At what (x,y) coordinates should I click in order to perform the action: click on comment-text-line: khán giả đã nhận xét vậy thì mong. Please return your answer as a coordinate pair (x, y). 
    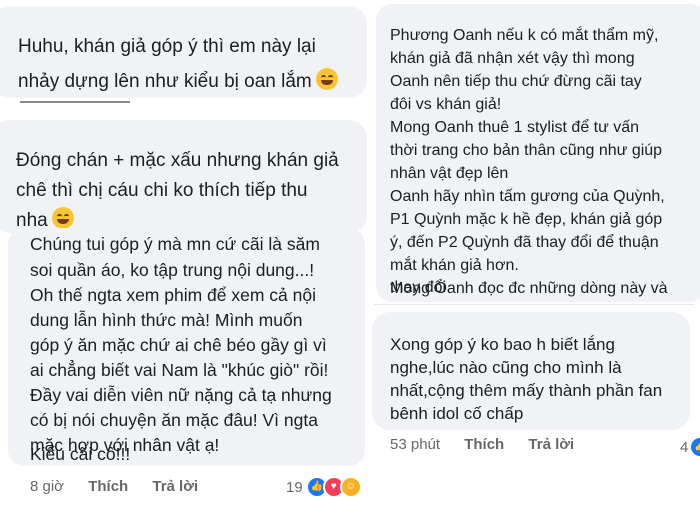
    Looking at the image, I should click on (512, 58).